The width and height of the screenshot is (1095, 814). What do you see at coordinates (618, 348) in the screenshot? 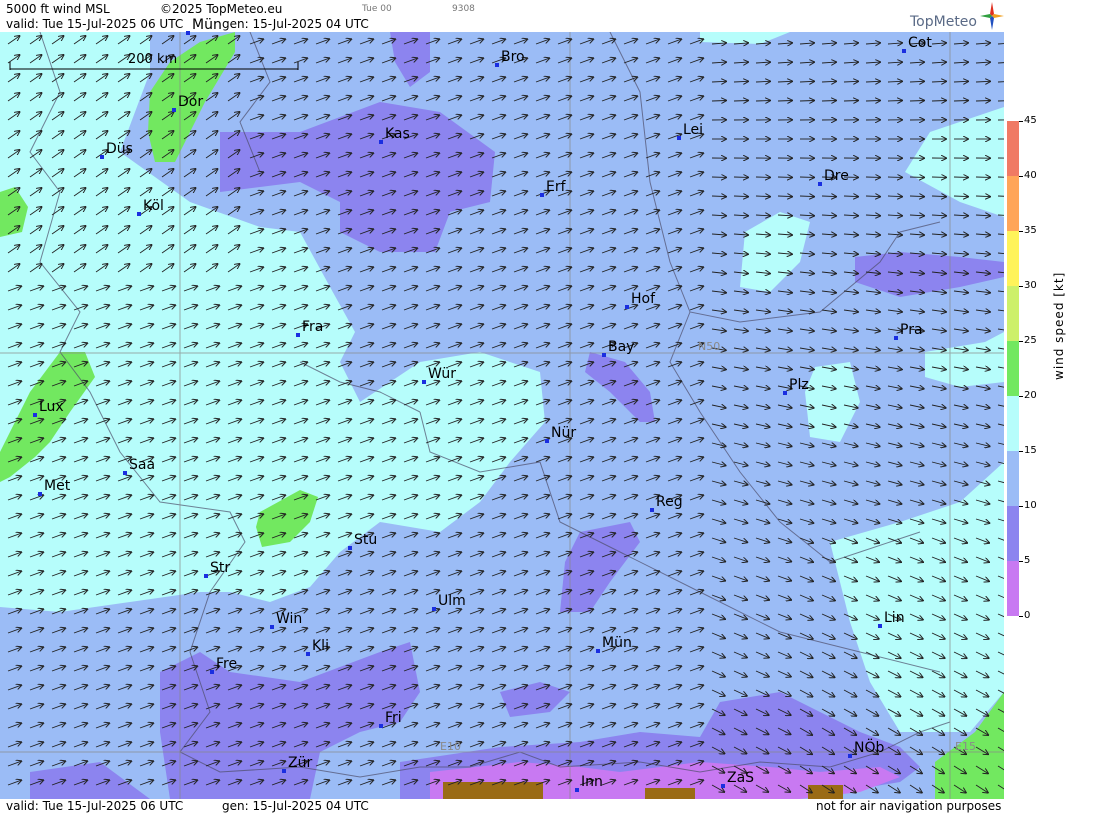
I see `city-label: Bay` at bounding box center [618, 348].